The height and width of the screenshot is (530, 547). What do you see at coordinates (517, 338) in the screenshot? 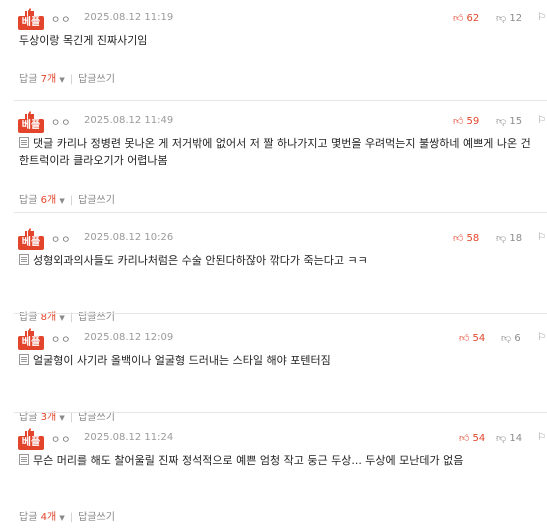
I see `dislike-count: 6` at bounding box center [517, 338].